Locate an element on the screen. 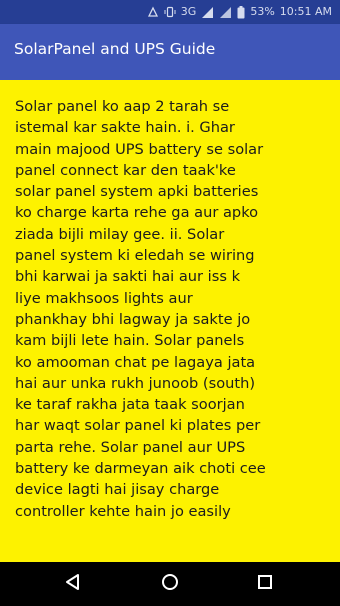  back-button is located at coordinates (73, 584).